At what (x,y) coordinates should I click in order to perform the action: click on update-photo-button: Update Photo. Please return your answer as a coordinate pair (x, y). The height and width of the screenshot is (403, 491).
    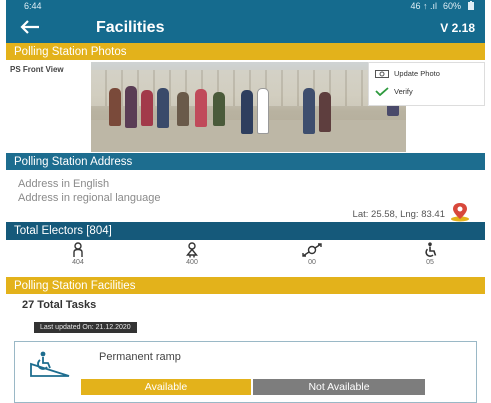
    Looking at the image, I should click on (407, 73).